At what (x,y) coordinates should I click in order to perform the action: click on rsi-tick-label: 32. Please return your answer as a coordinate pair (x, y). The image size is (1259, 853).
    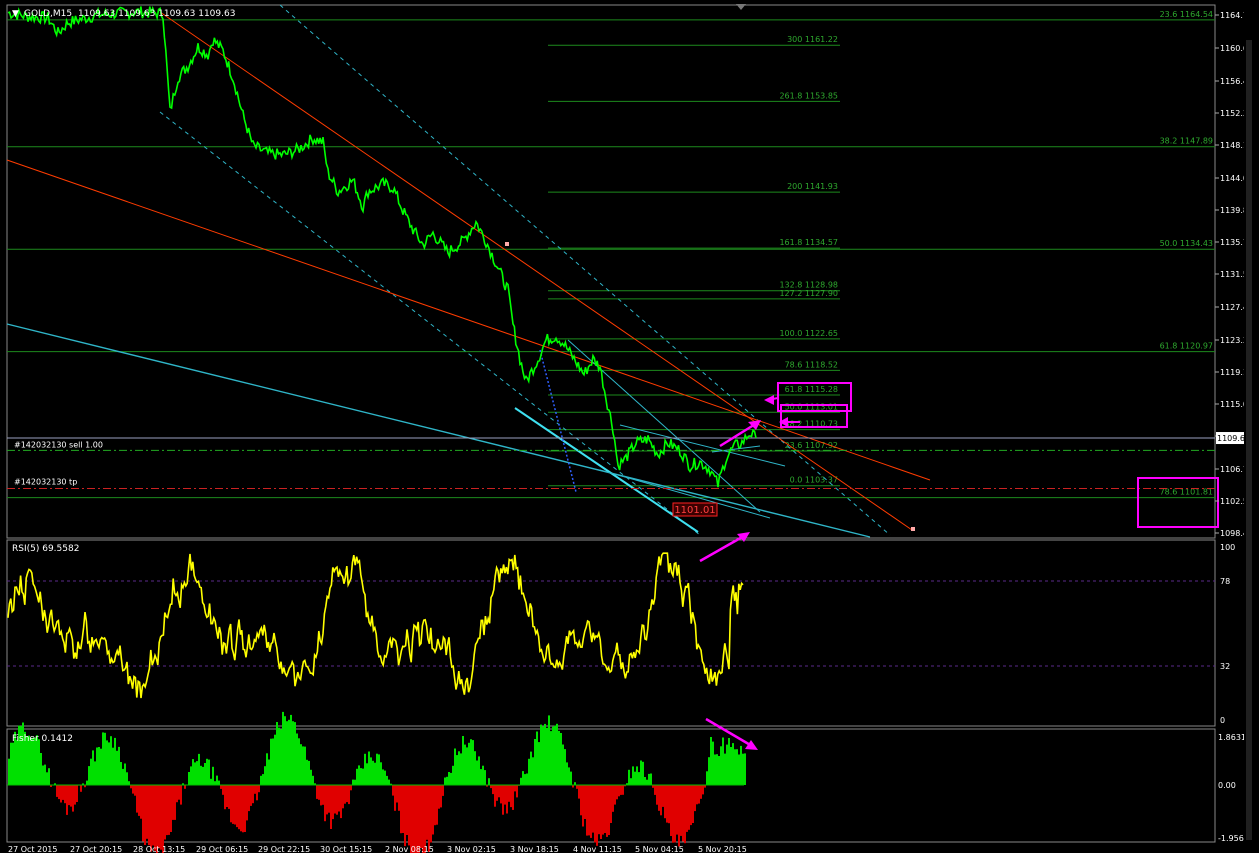
    Looking at the image, I should click on (1225, 666).